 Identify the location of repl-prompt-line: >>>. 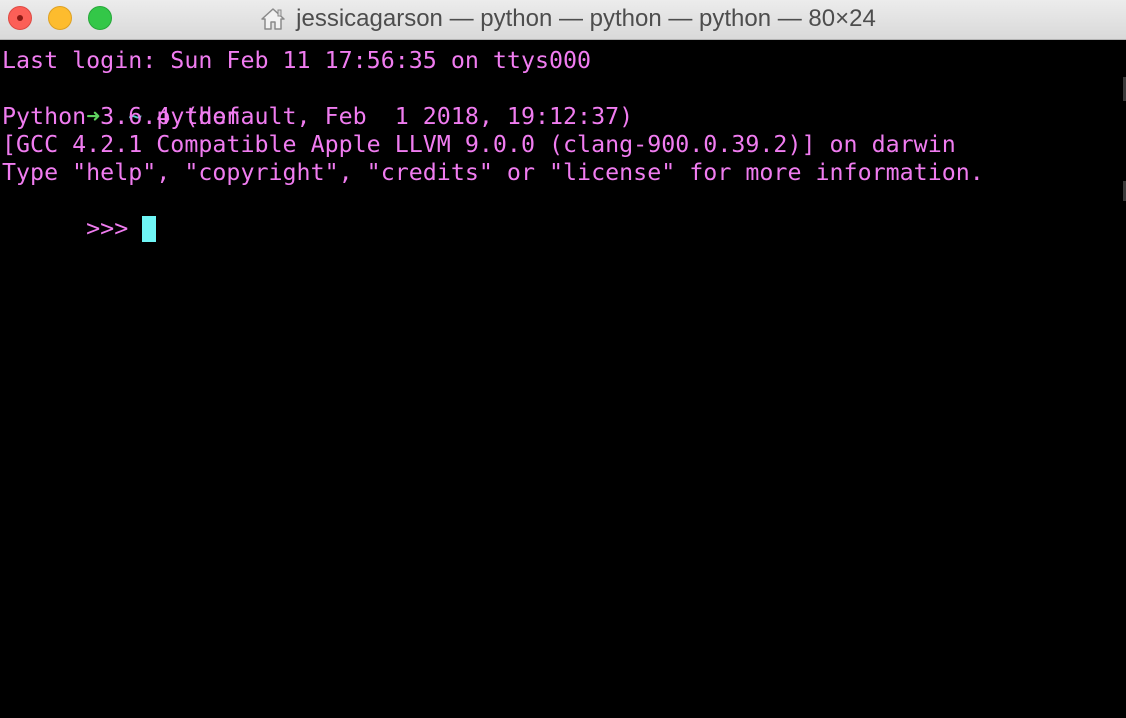
(79, 214).